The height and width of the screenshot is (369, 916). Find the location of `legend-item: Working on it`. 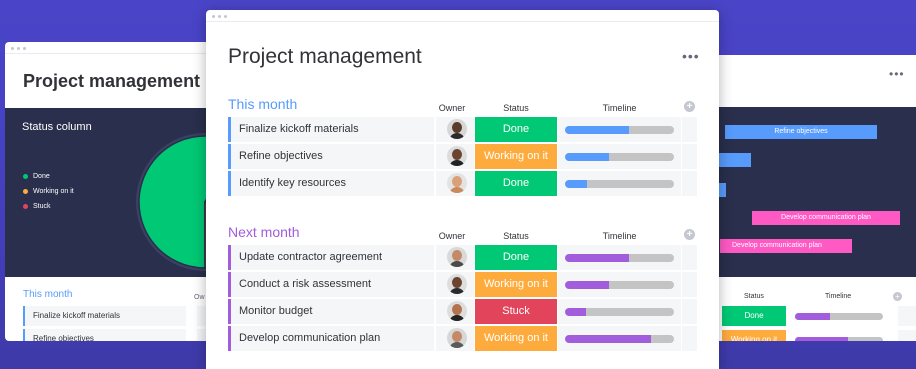

legend-item: Working on it is located at coordinates (48, 191).